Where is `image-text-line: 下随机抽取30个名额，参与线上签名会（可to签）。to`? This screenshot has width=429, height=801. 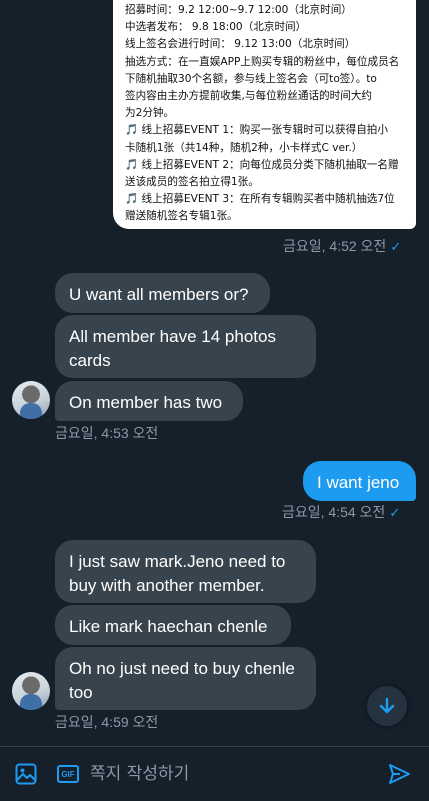 image-text-line: 下随机抽取30个名额，参与线上签名会（可to签）。to is located at coordinates (251, 78).